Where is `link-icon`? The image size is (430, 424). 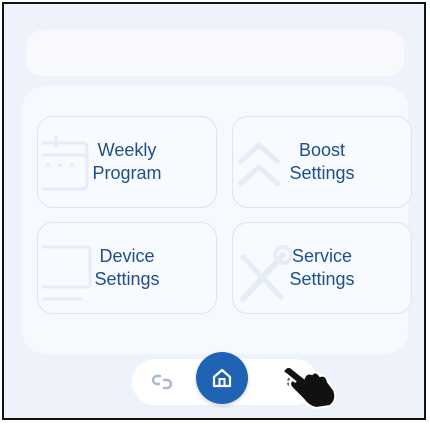 link-icon is located at coordinates (162, 382).